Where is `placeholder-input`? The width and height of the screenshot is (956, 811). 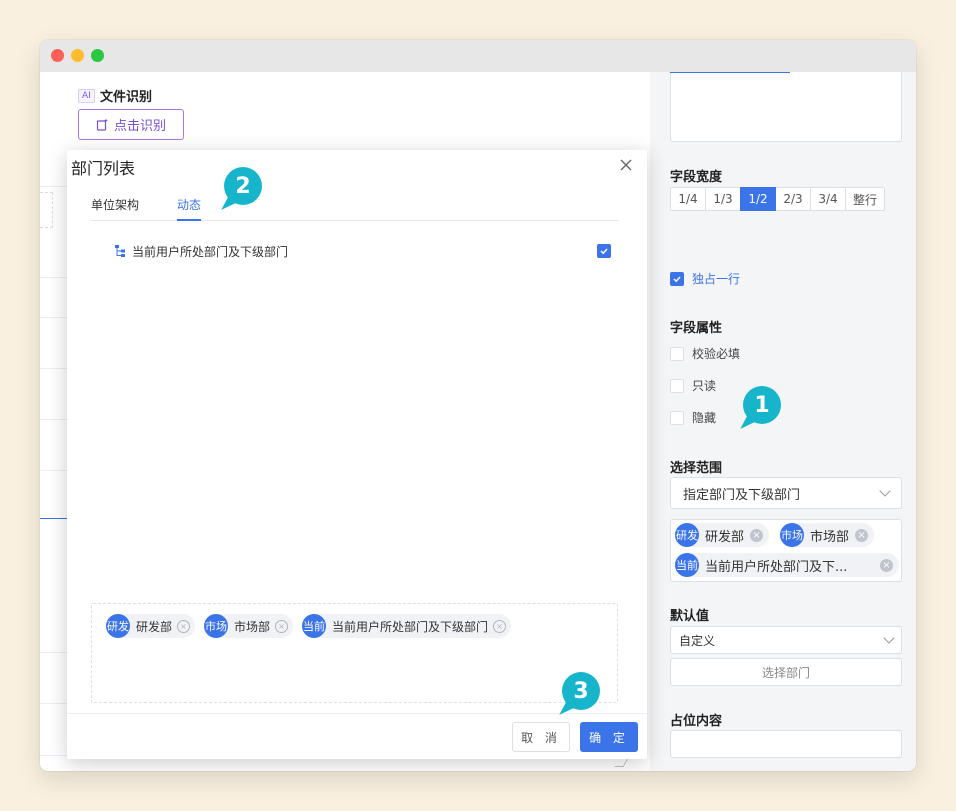 placeholder-input is located at coordinates (786, 744).